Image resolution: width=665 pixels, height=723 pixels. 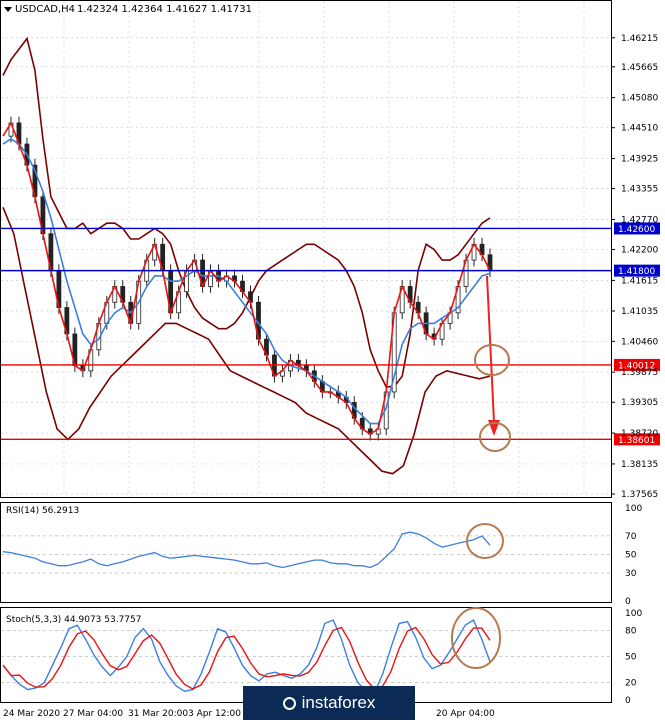 I want to click on rsi-lines, so click(x=246, y=550).